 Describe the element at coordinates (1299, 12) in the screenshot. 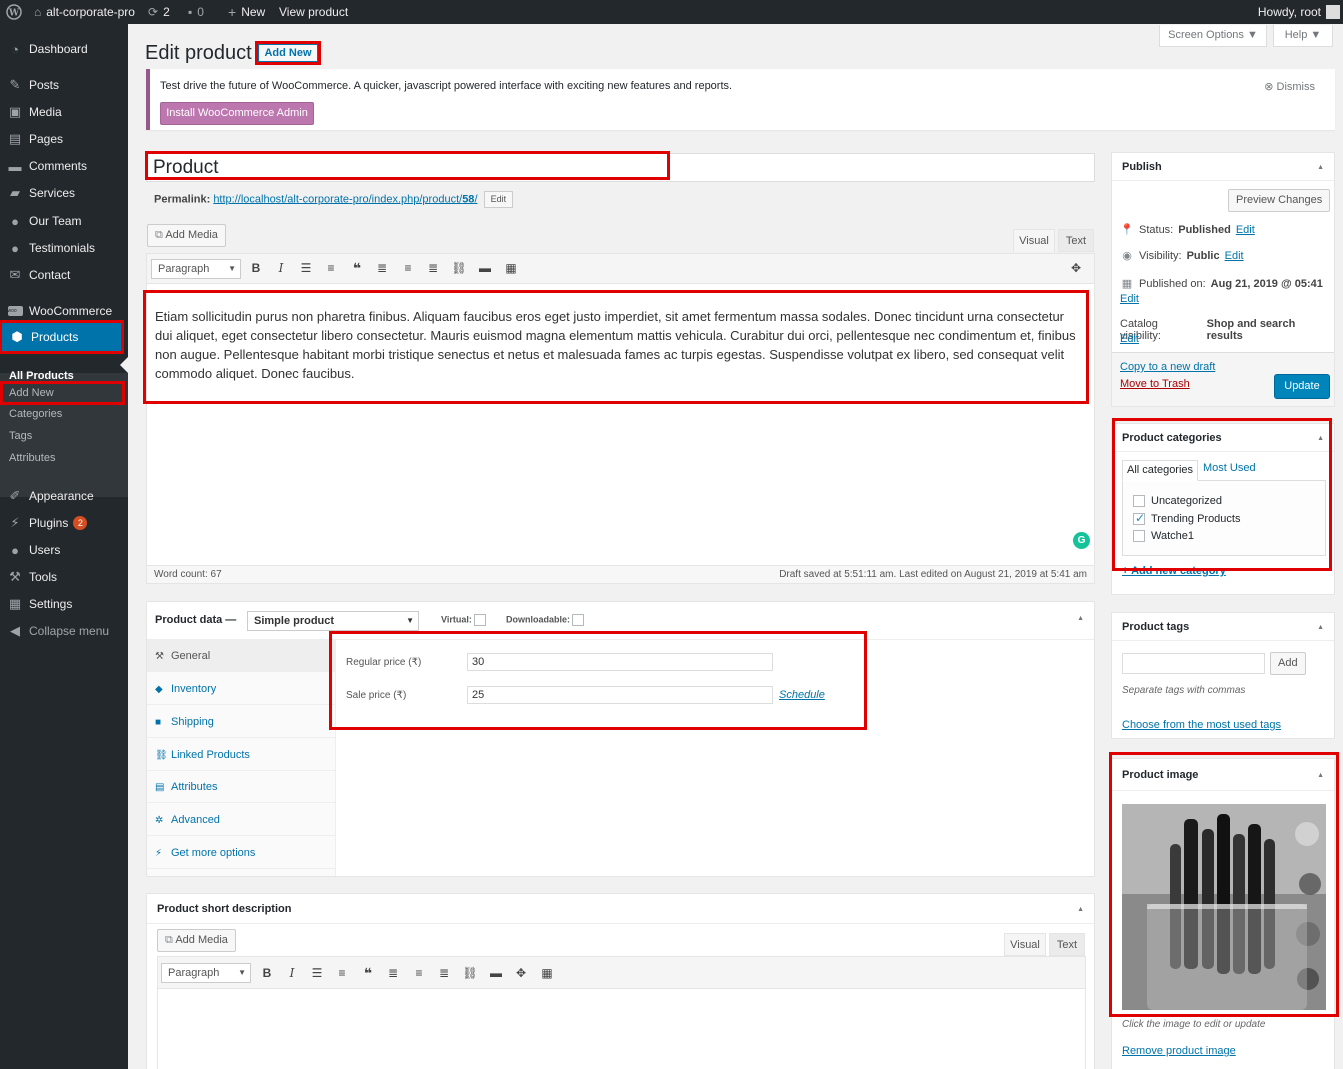

I see `user-account-menu: Howdy, root` at that location.